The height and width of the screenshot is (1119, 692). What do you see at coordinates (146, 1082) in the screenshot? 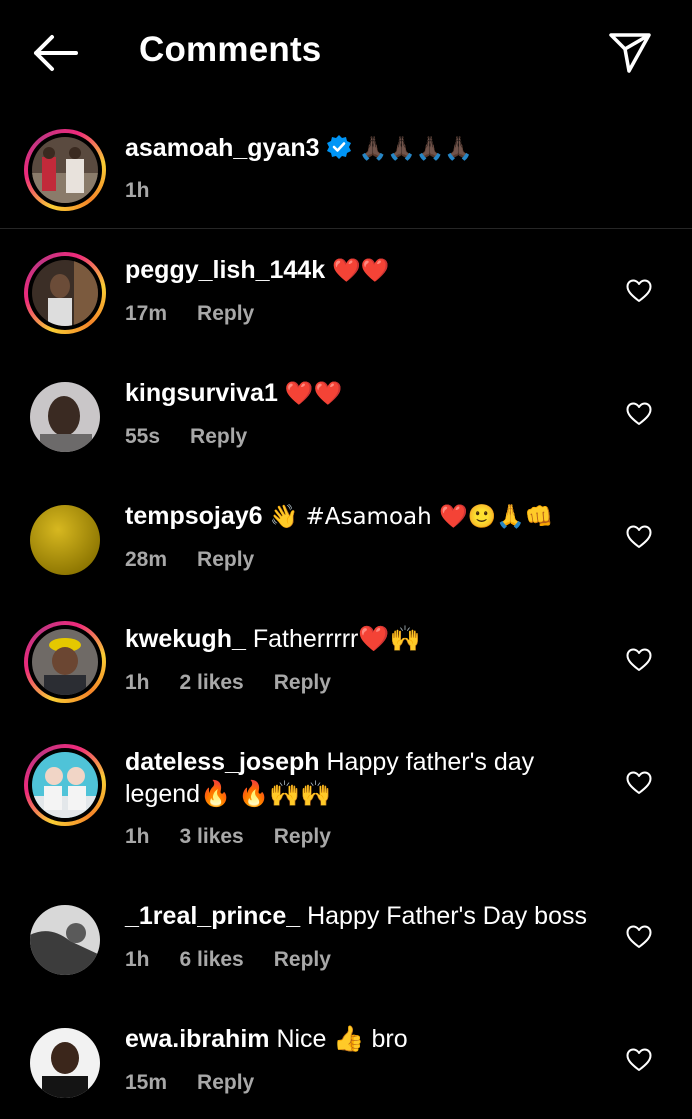
I see `timestamp: 15m` at bounding box center [146, 1082].